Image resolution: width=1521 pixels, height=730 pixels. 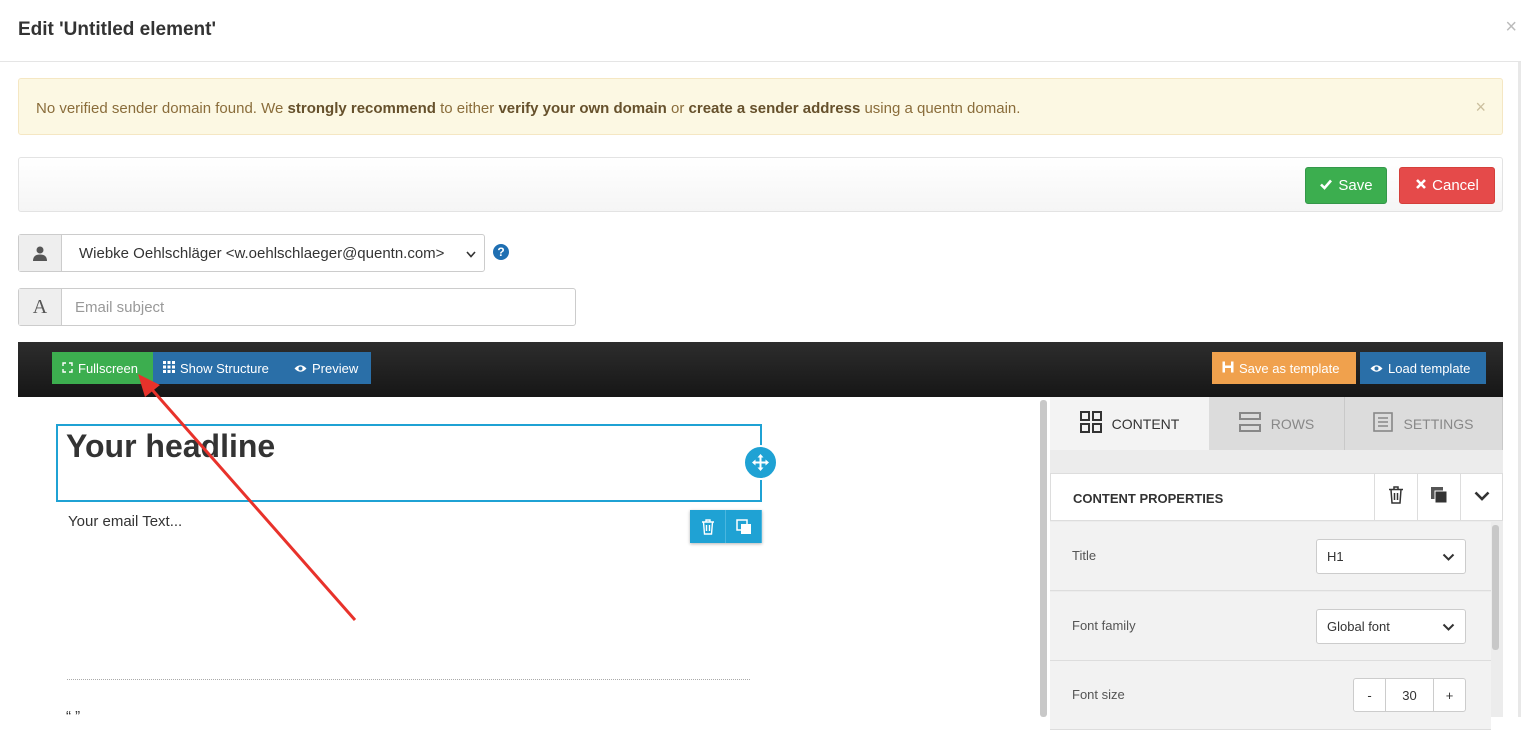 What do you see at coordinates (1429, 368) in the screenshot?
I see `load-template-label: Load template` at bounding box center [1429, 368].